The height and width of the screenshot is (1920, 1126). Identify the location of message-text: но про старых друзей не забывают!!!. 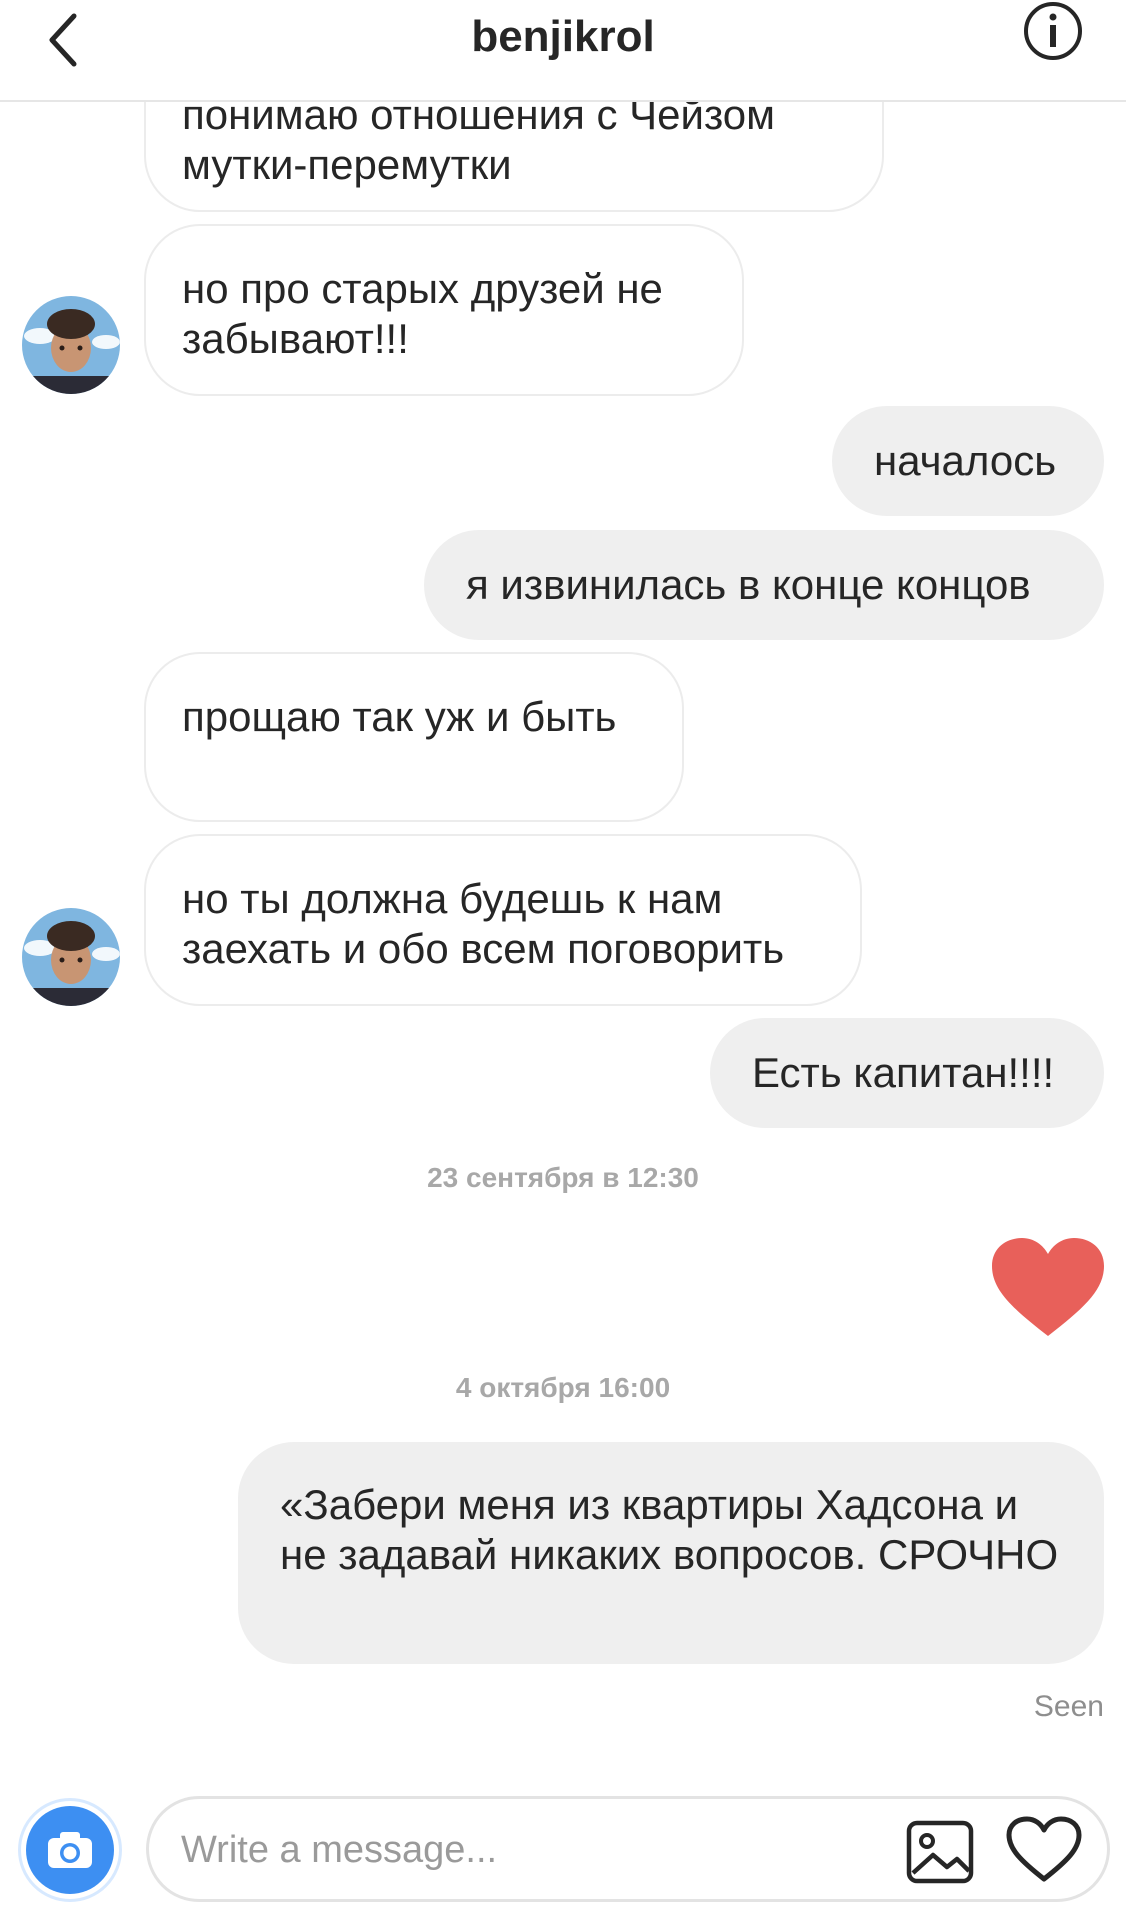
(422, 313).